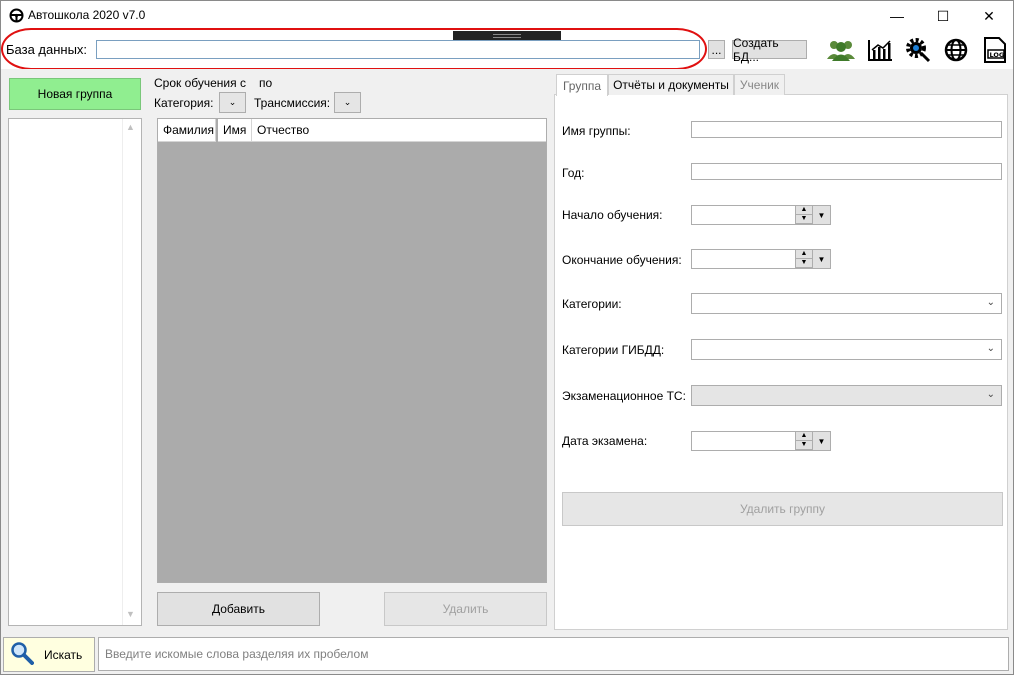 This screenshot has height=675, width=1014. I want to click on tab-reports: Отчёты и документы, so click(671, 84).